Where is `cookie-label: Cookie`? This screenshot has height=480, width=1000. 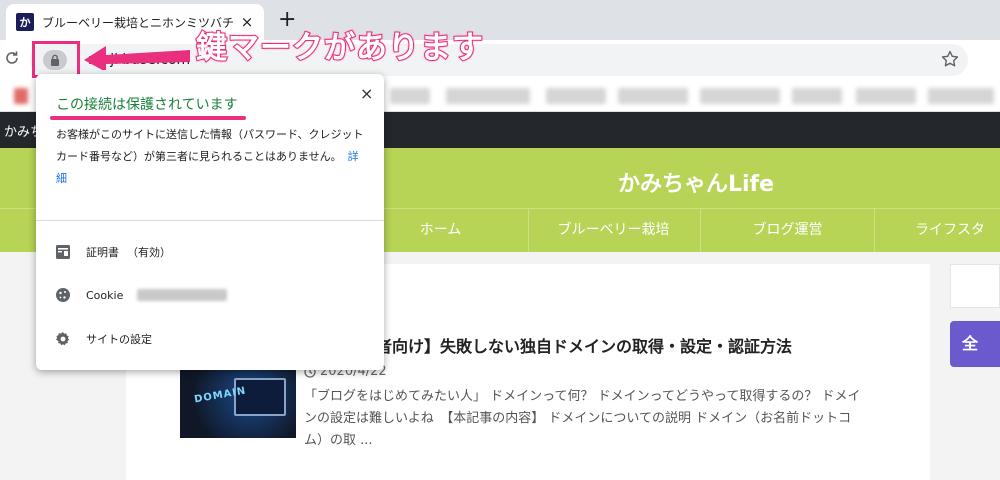
cookie-label: Cookie is located at coordinates (105, 295).